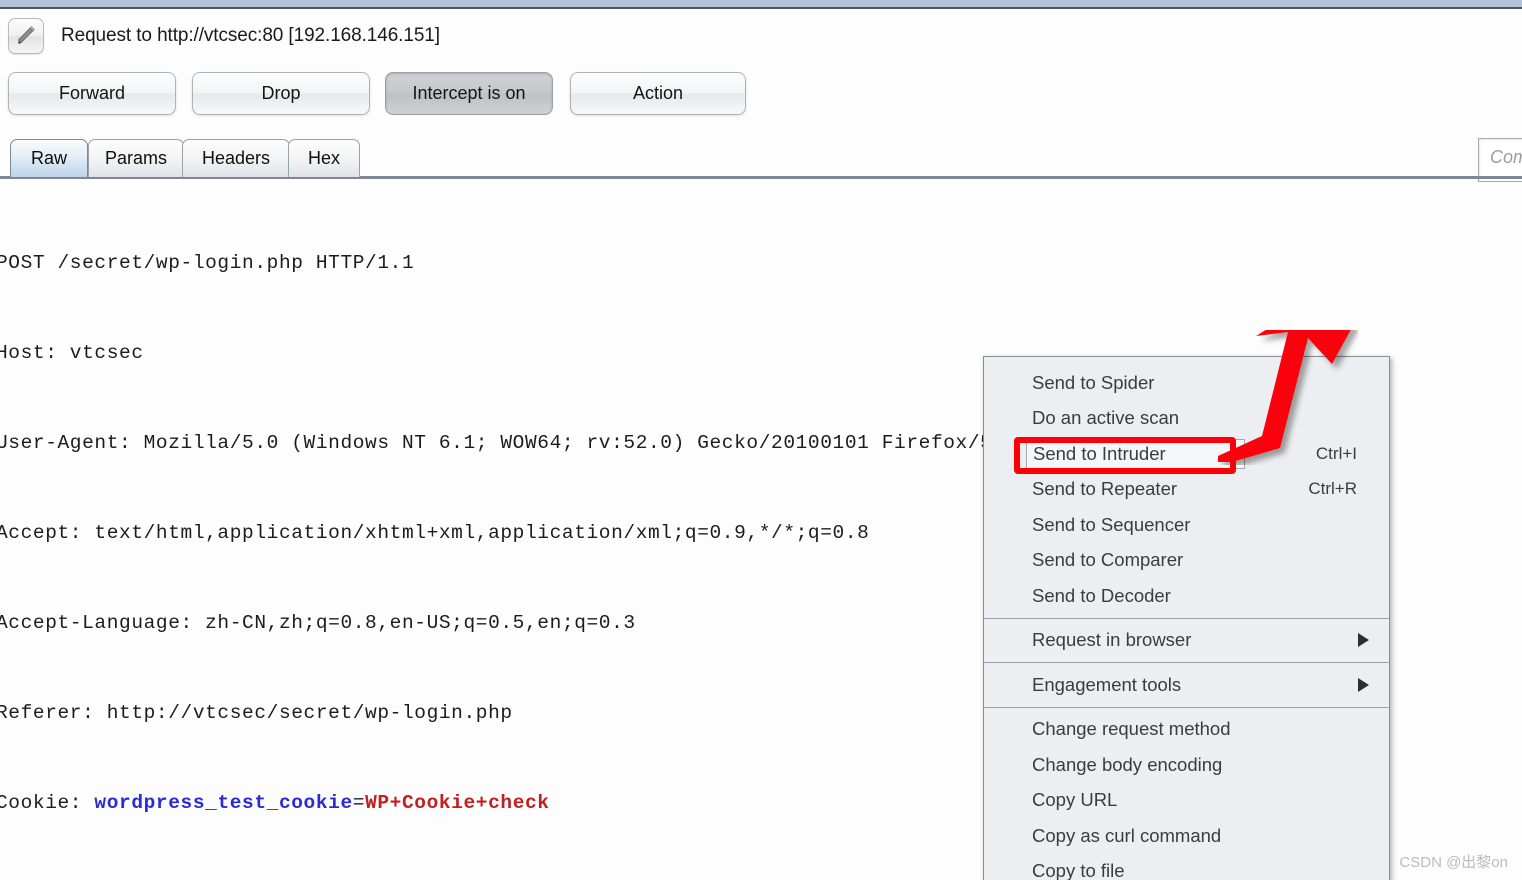  I want to click on menu-item-label: Do an active scan, so click(1106, 418).